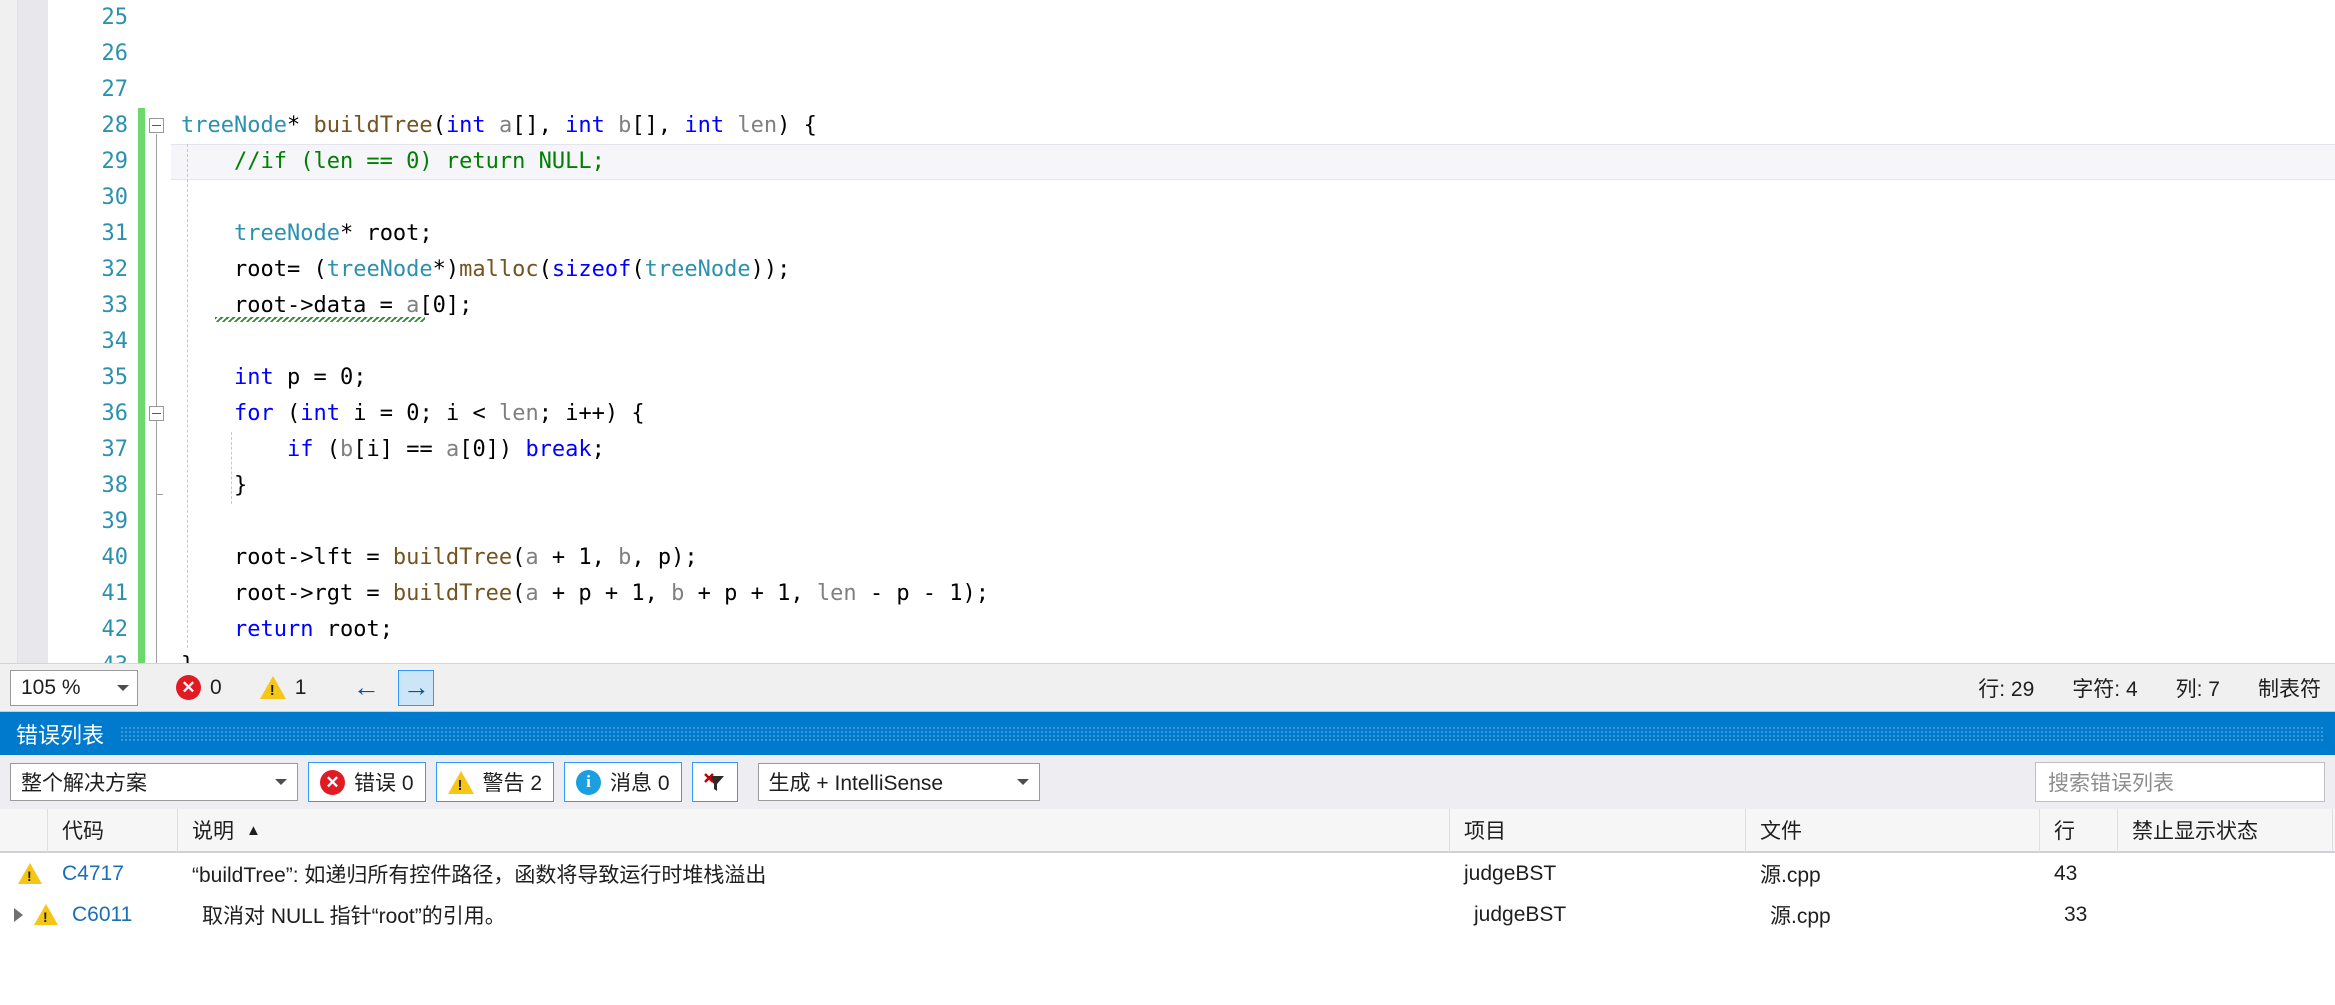 The height and width of the screenshot is (1005, 2335). Describe the element at coordinates (154, 782) in the screenshot. I see `scope-combobox: 整个解决方案` at that location.